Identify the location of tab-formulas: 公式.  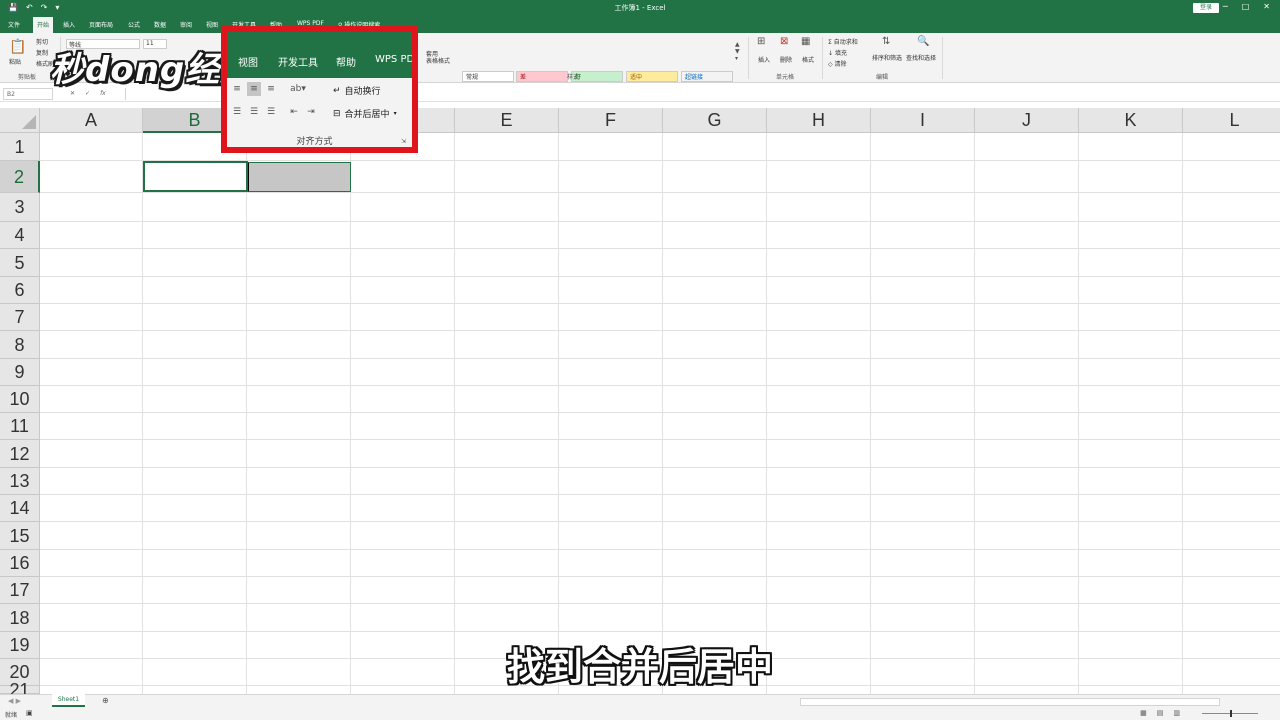
(134, 24).